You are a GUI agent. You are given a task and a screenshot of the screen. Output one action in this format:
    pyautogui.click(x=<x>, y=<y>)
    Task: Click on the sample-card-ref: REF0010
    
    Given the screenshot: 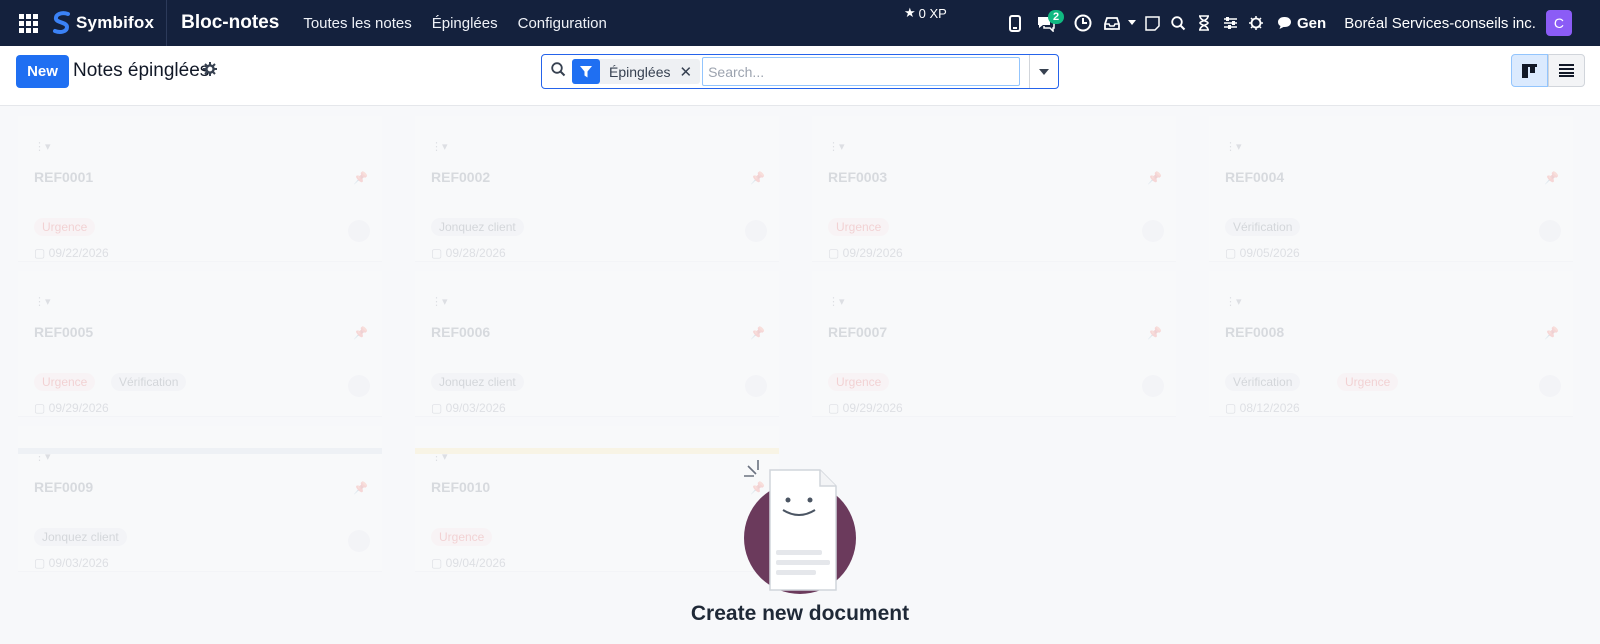 What is the action you would take?
    pyautogui.click(x=461, y=487)
    